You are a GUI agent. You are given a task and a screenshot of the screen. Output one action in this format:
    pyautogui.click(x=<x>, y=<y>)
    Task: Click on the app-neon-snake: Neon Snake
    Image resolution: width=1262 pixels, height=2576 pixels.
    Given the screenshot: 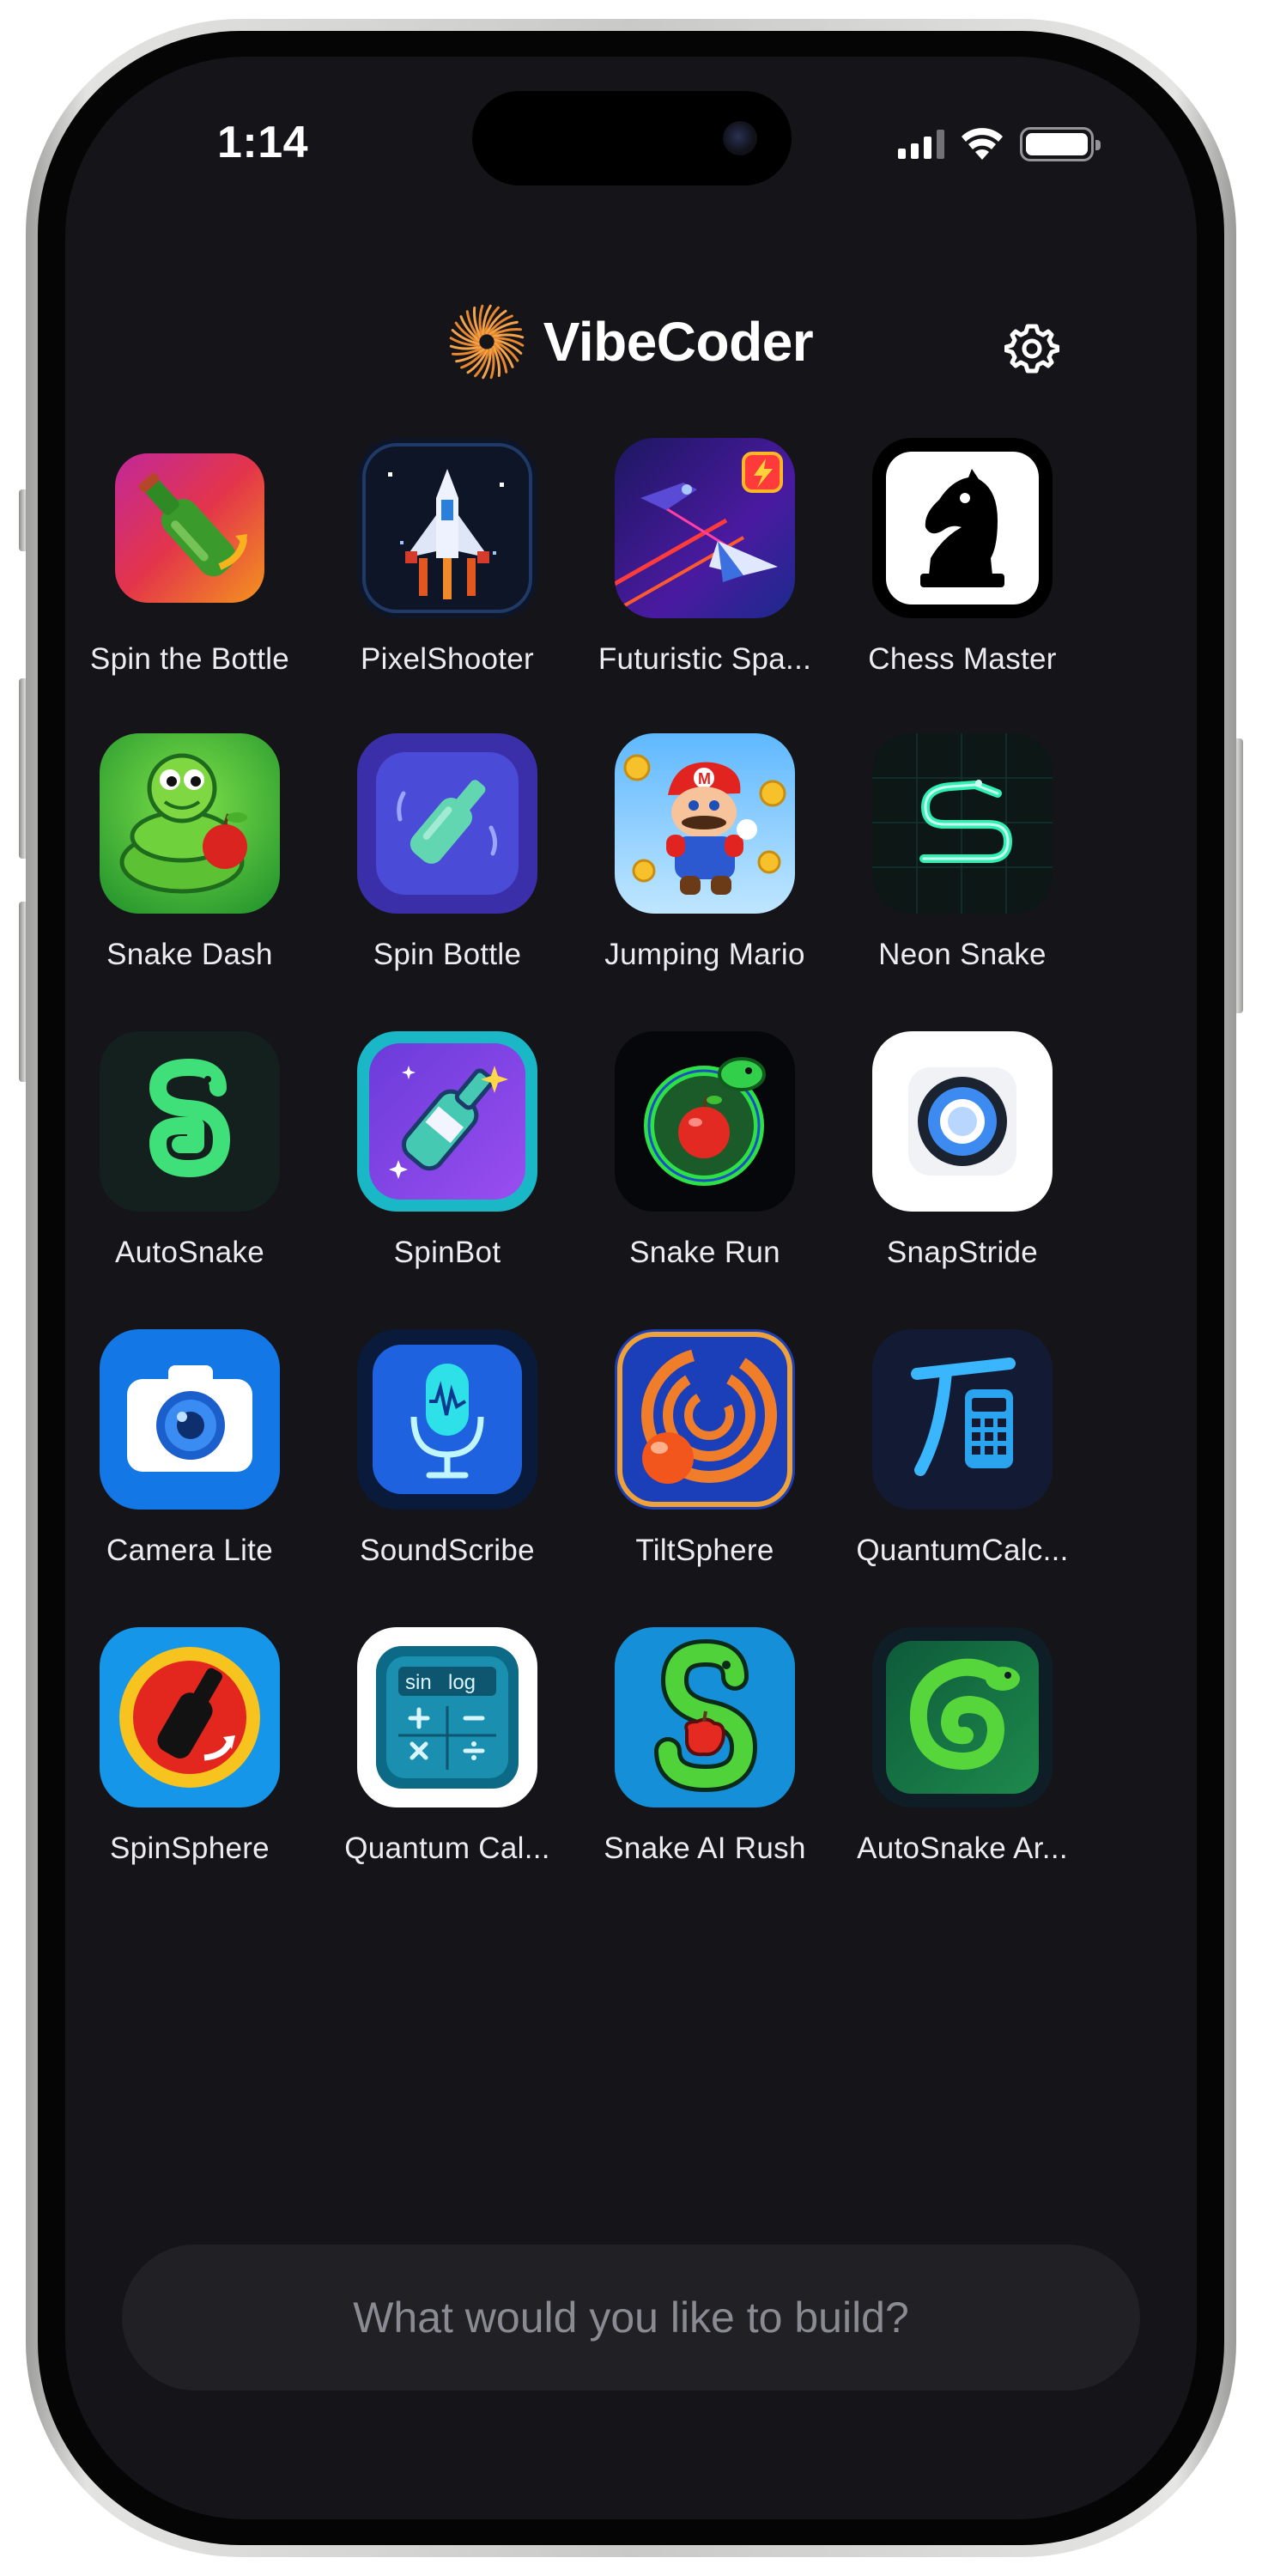 What is the action you would take?
    pyautogui.click(x=962, y=862)
    